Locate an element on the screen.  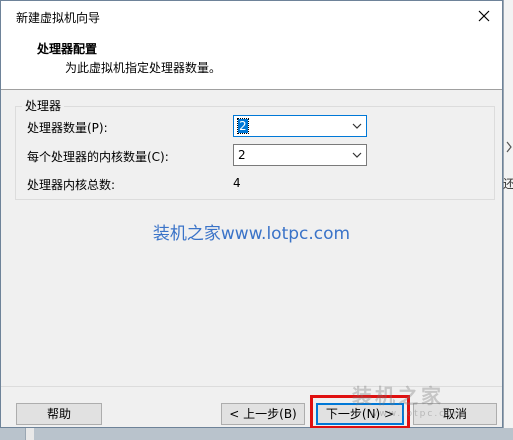
background-window-edge is located at coordinates (508, 220).